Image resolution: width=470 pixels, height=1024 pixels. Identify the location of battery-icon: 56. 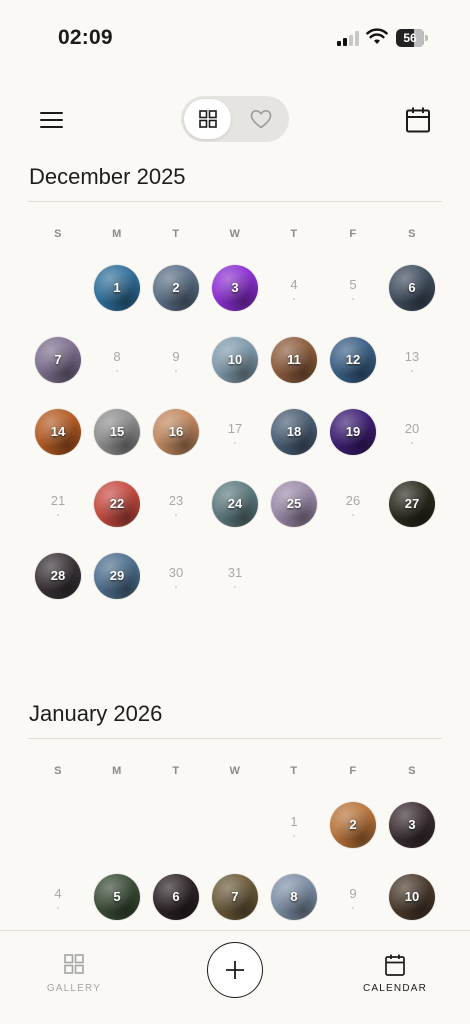
(412, 38).